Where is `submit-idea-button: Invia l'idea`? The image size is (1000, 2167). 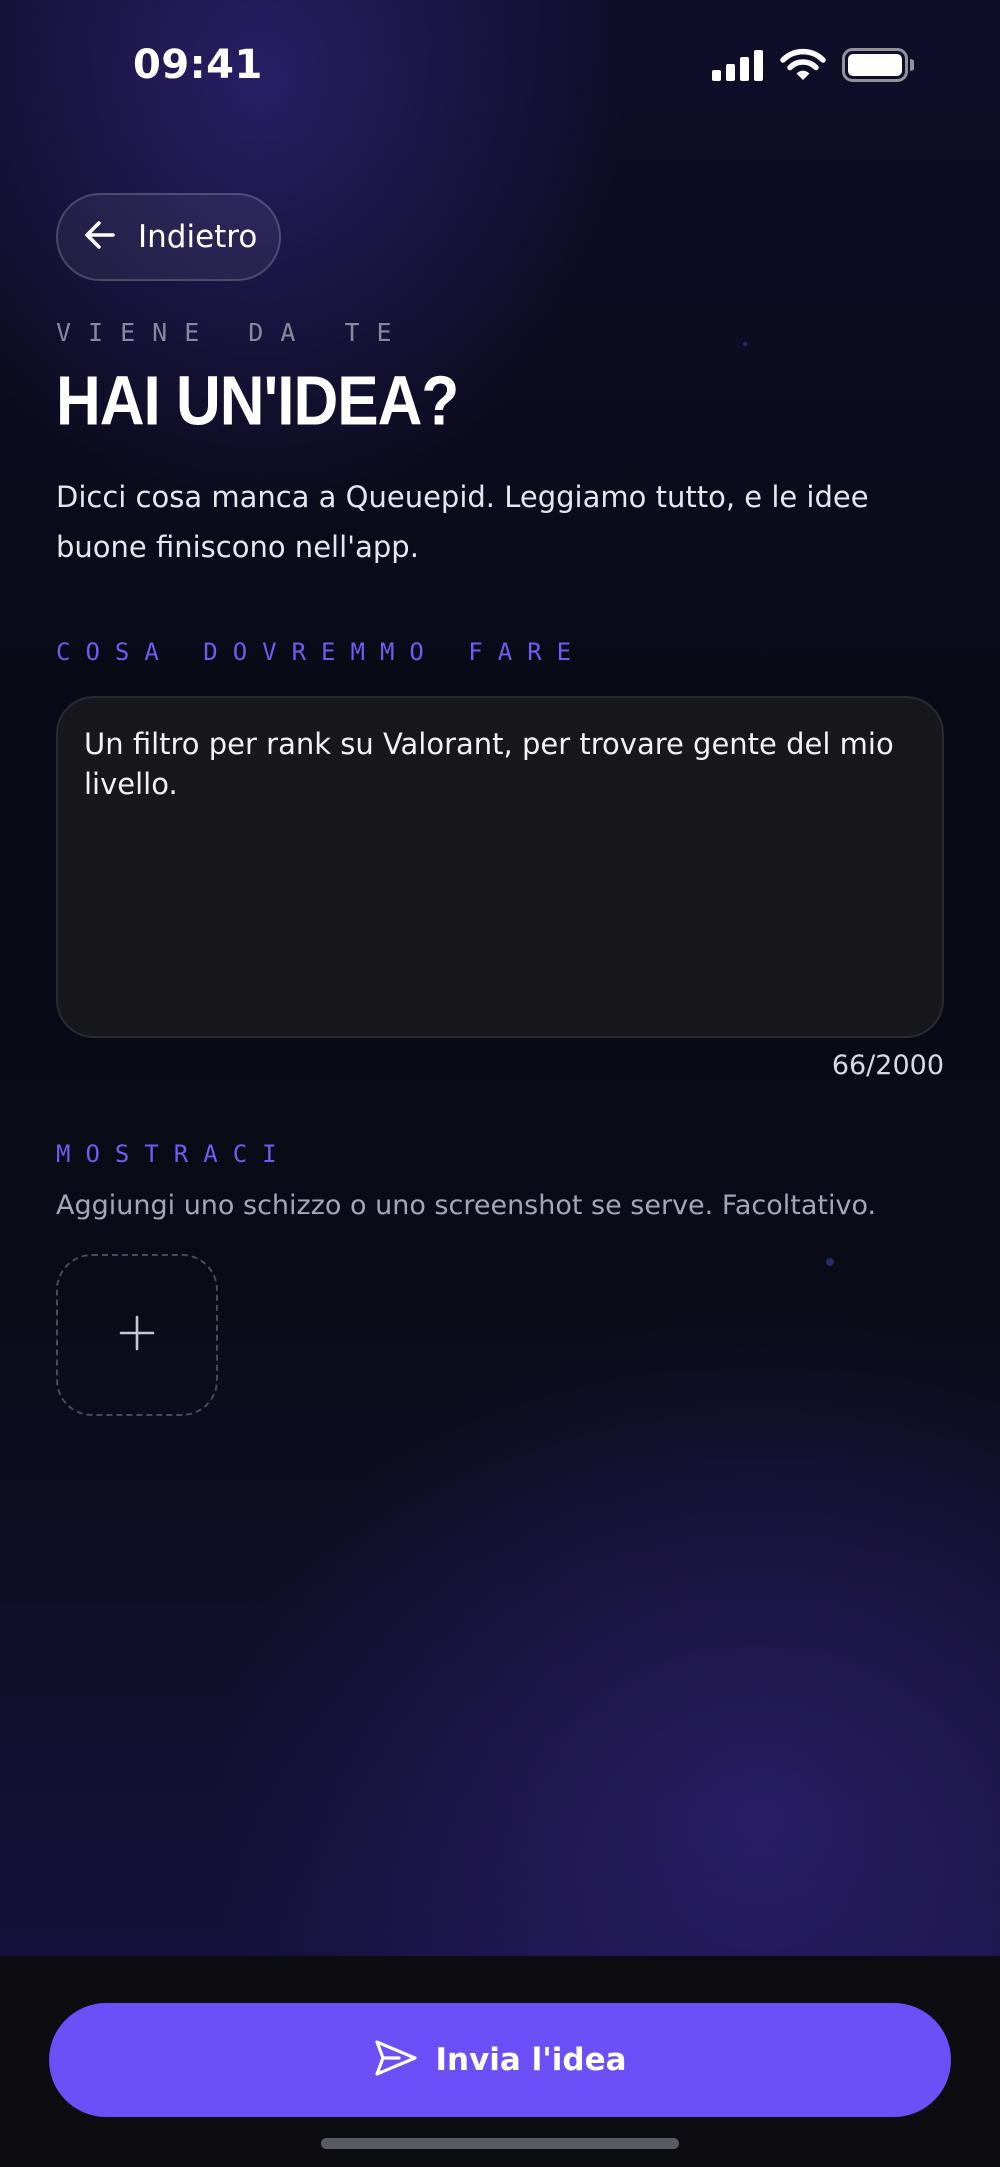 submit-idea-button: Invia l'idea is located at coordinates (500, 2060).